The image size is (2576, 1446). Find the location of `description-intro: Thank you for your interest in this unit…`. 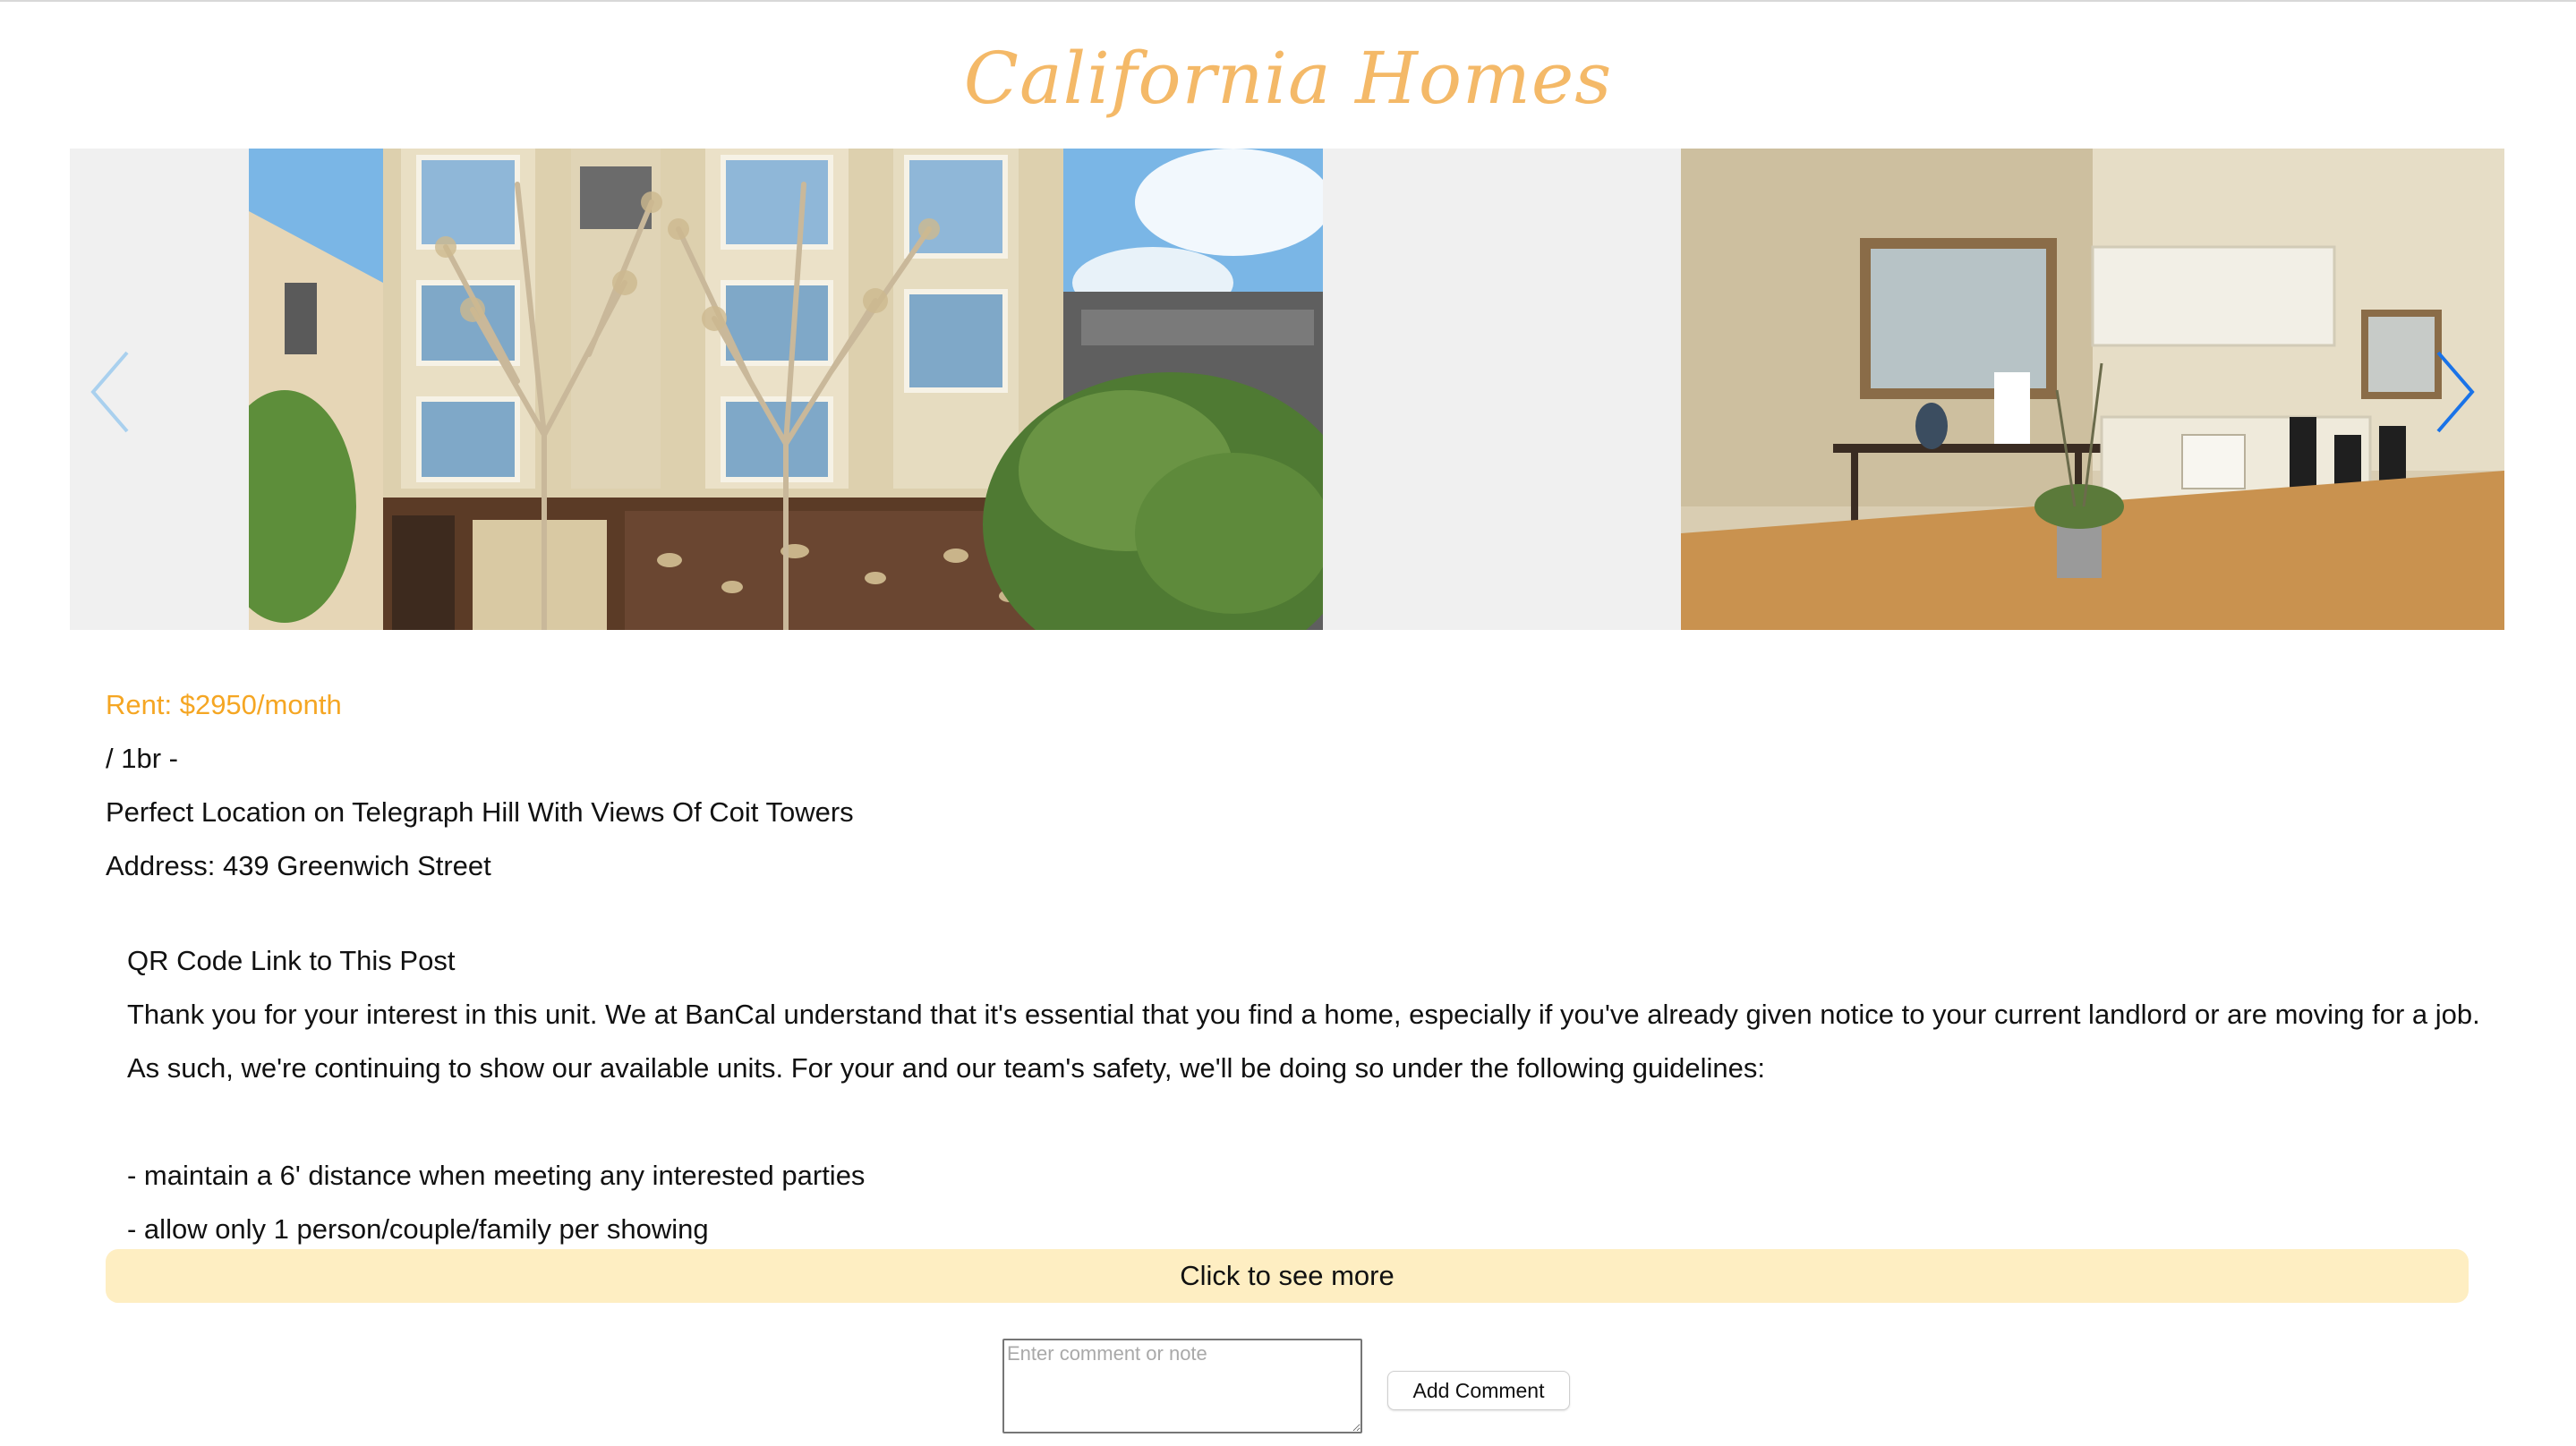

description-intro: Thank you for your interest in this unit… is located at coordinates (1306, 1041).